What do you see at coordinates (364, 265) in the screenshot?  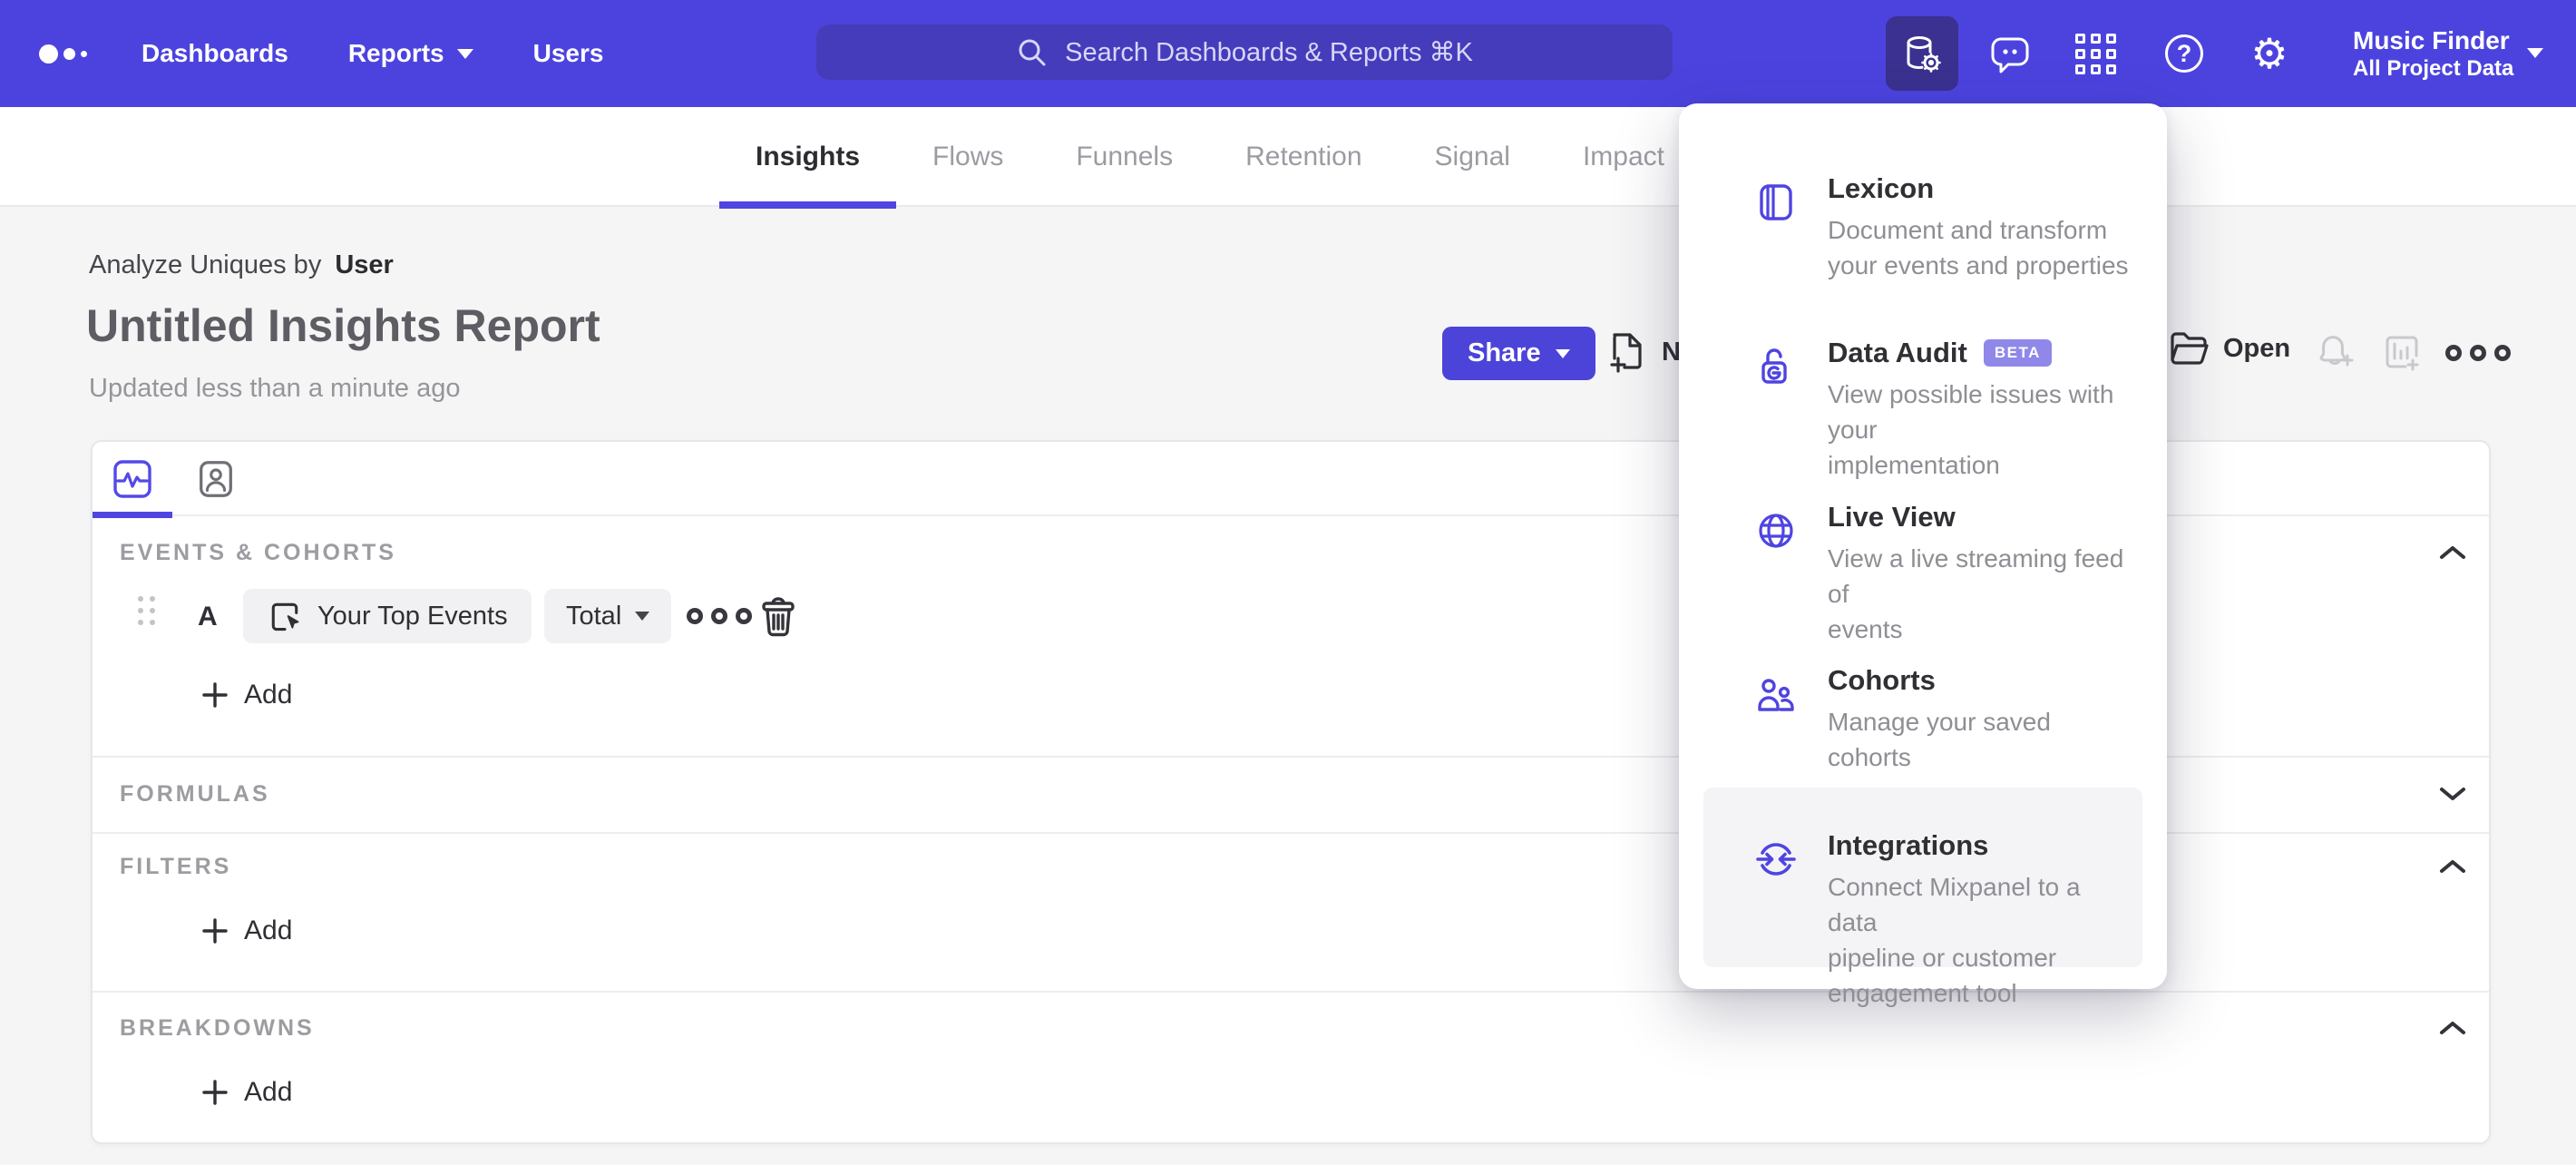 I see `breadcrumb-value: User` at bounding box center [364, 265].